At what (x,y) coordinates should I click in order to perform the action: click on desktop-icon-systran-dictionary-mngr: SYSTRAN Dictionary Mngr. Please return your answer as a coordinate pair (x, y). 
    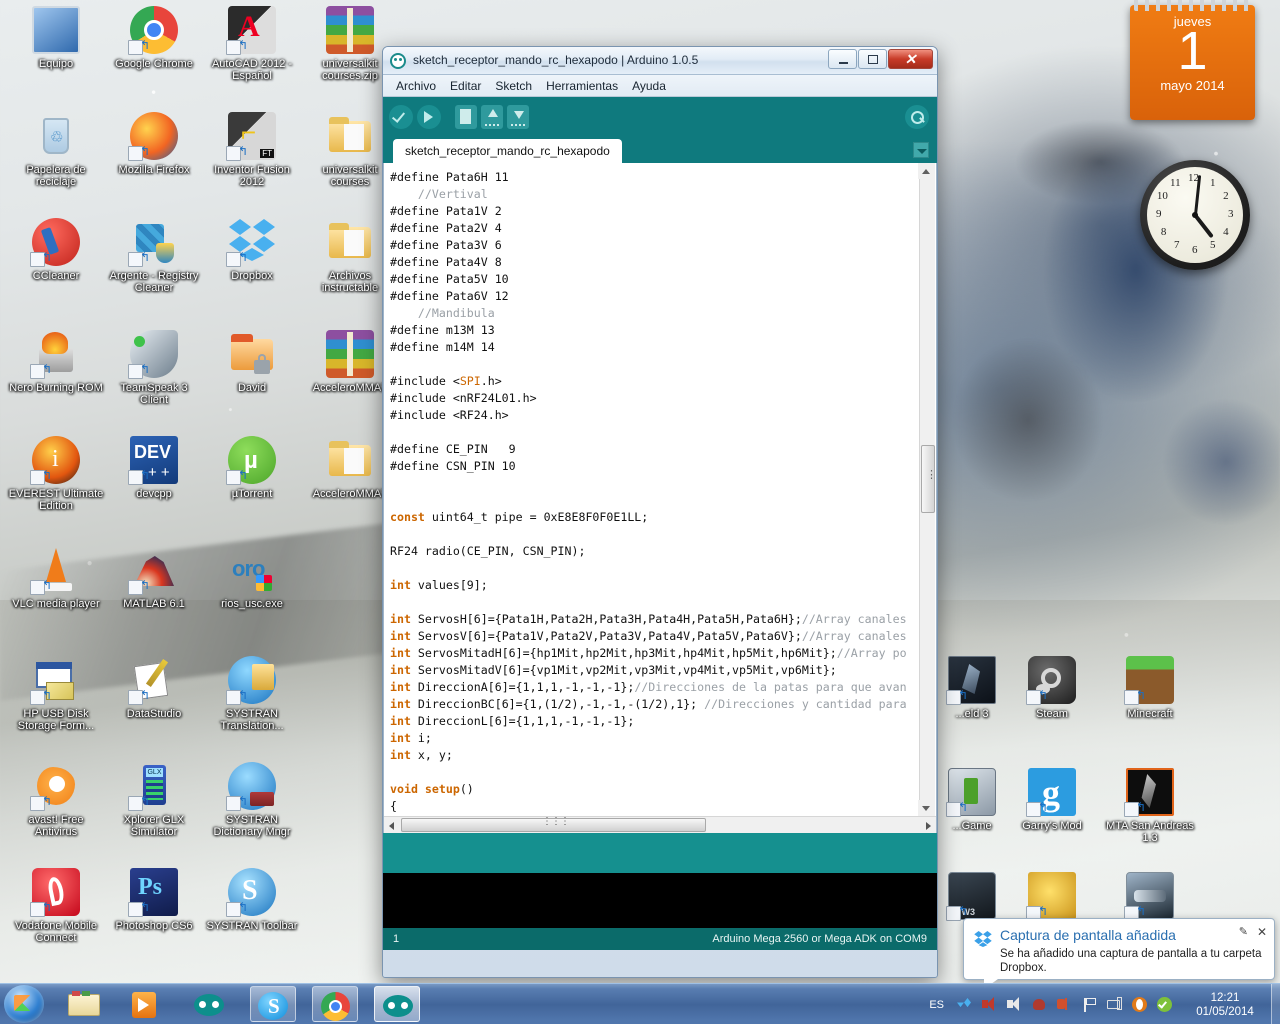
    Looking at the image, I should click on (252, 800).